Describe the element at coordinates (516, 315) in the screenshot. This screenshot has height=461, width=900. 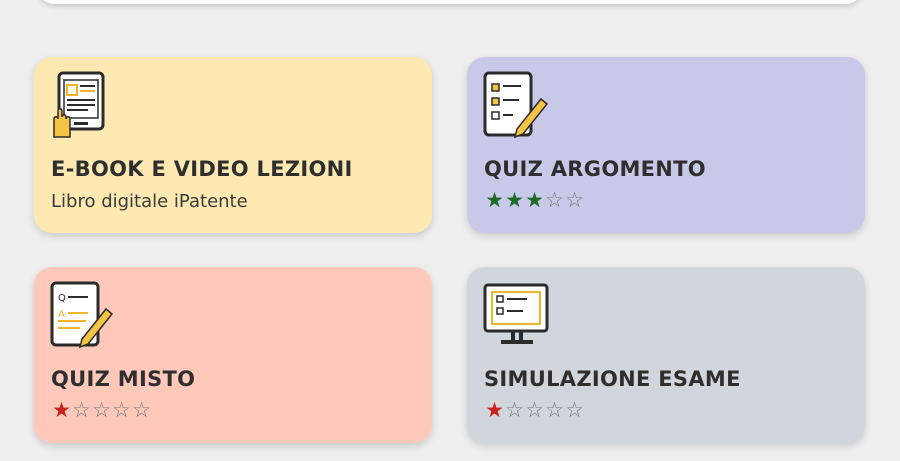
I see `monitor-checklist-icon` at that location.